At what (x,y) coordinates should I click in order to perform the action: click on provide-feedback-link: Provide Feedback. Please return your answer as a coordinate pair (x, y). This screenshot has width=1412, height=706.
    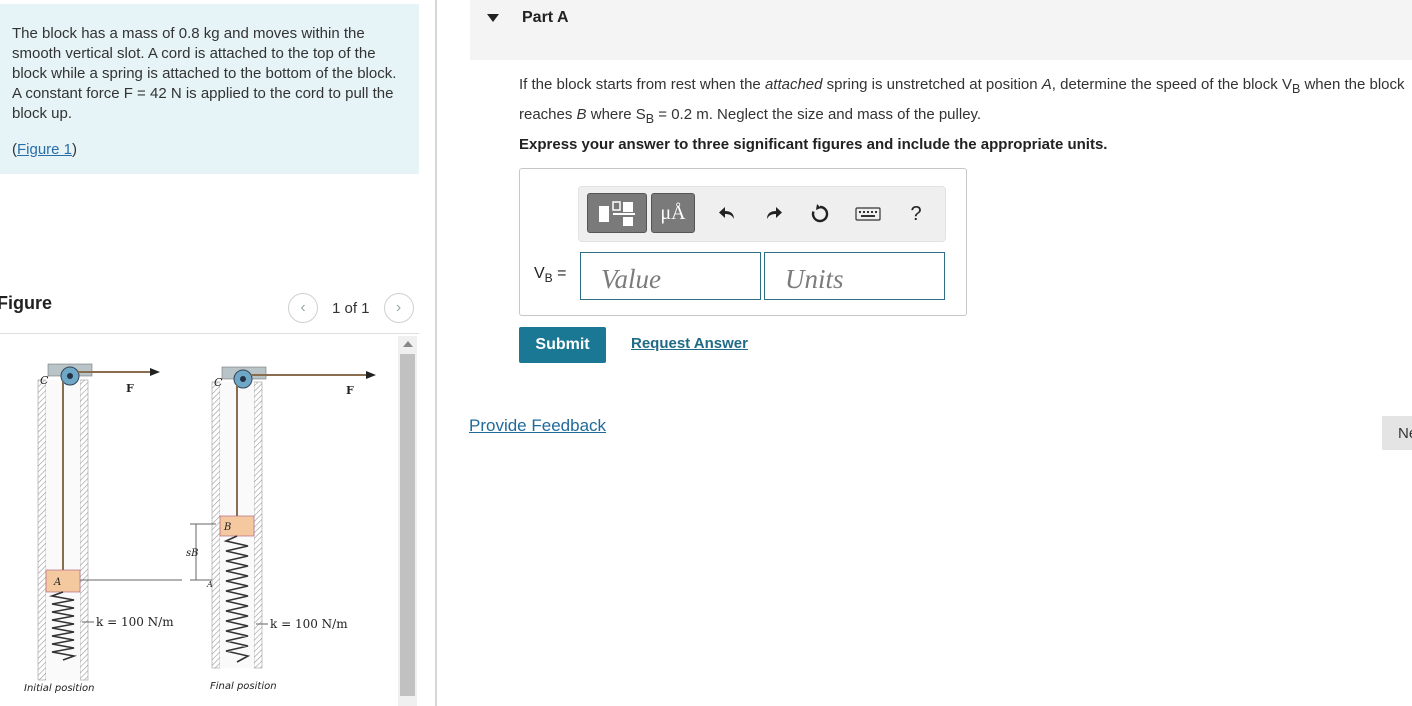
    Looking at the image, I should click on (537, 426).